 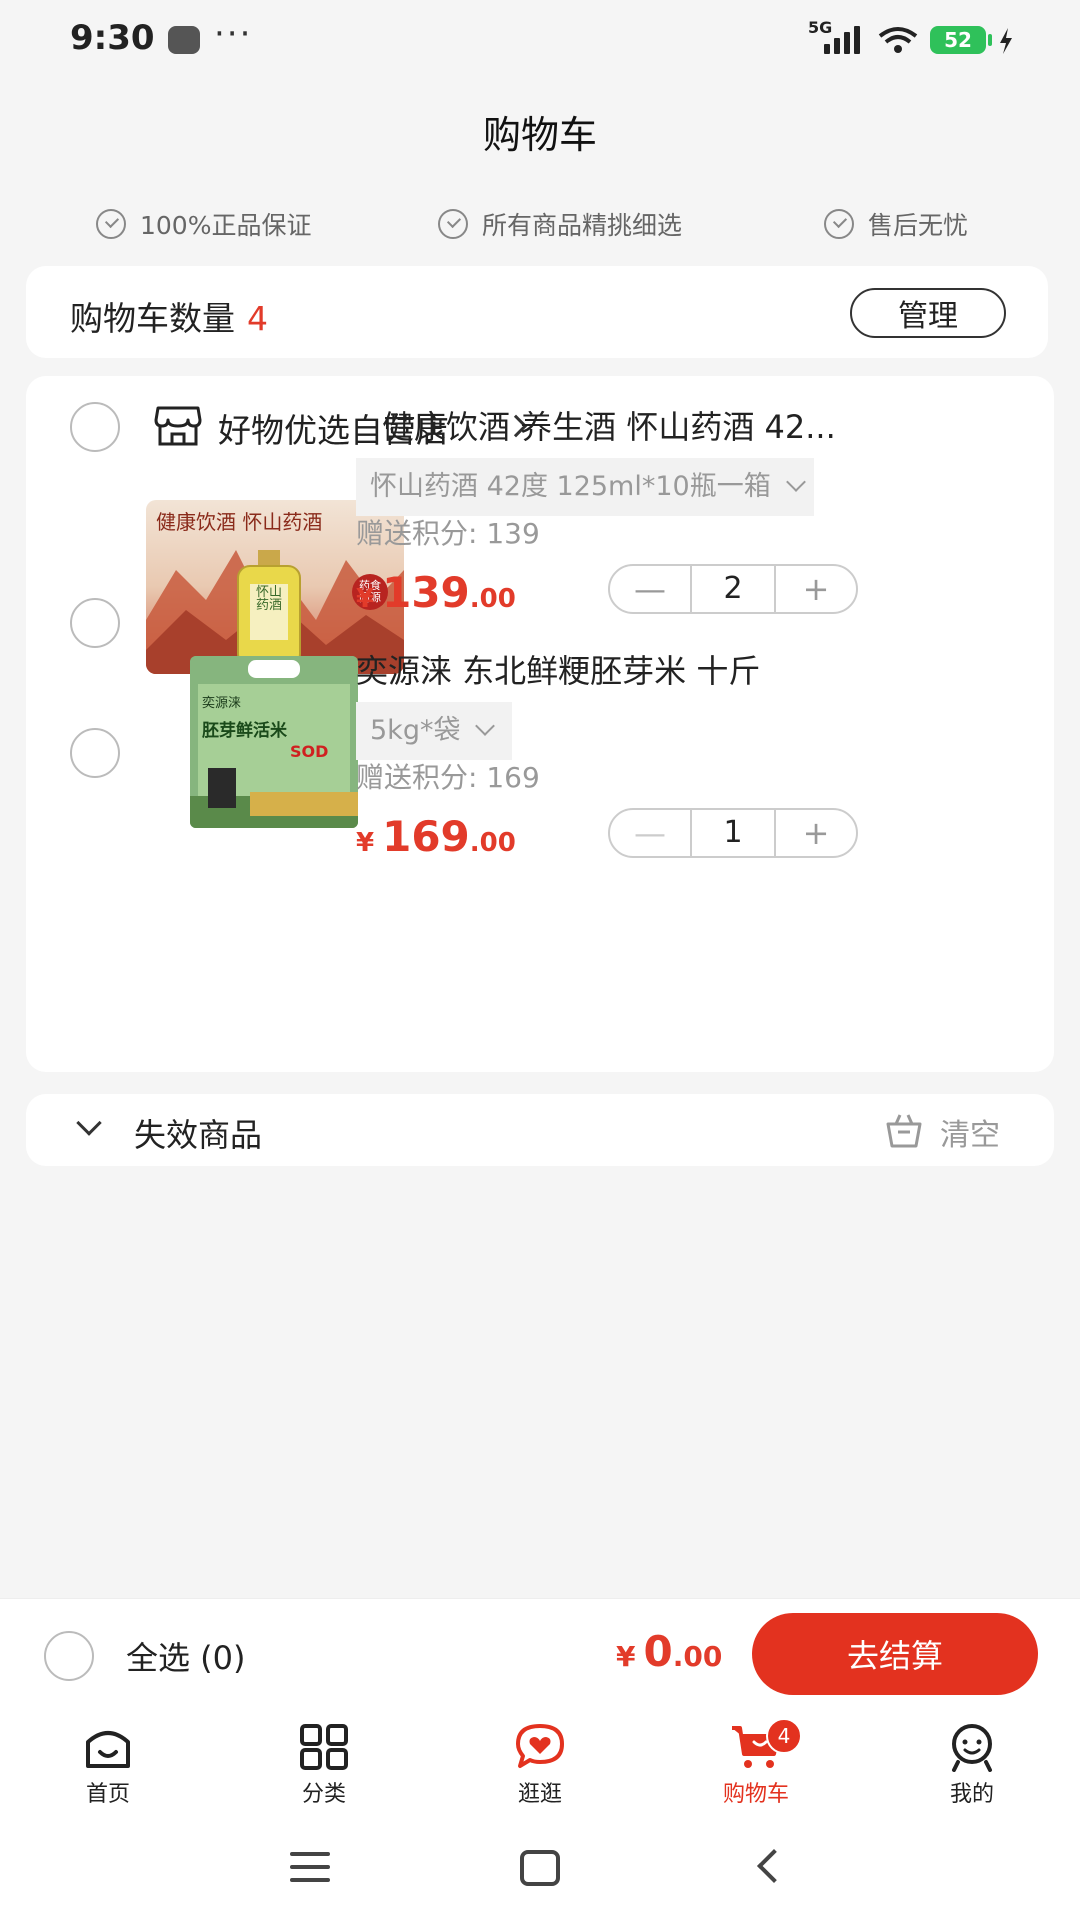 What do you see at coordinates (222, 703) in the screenshot?
I see `image-brand-text: 奕源涞` at bounding box center [222, 703].